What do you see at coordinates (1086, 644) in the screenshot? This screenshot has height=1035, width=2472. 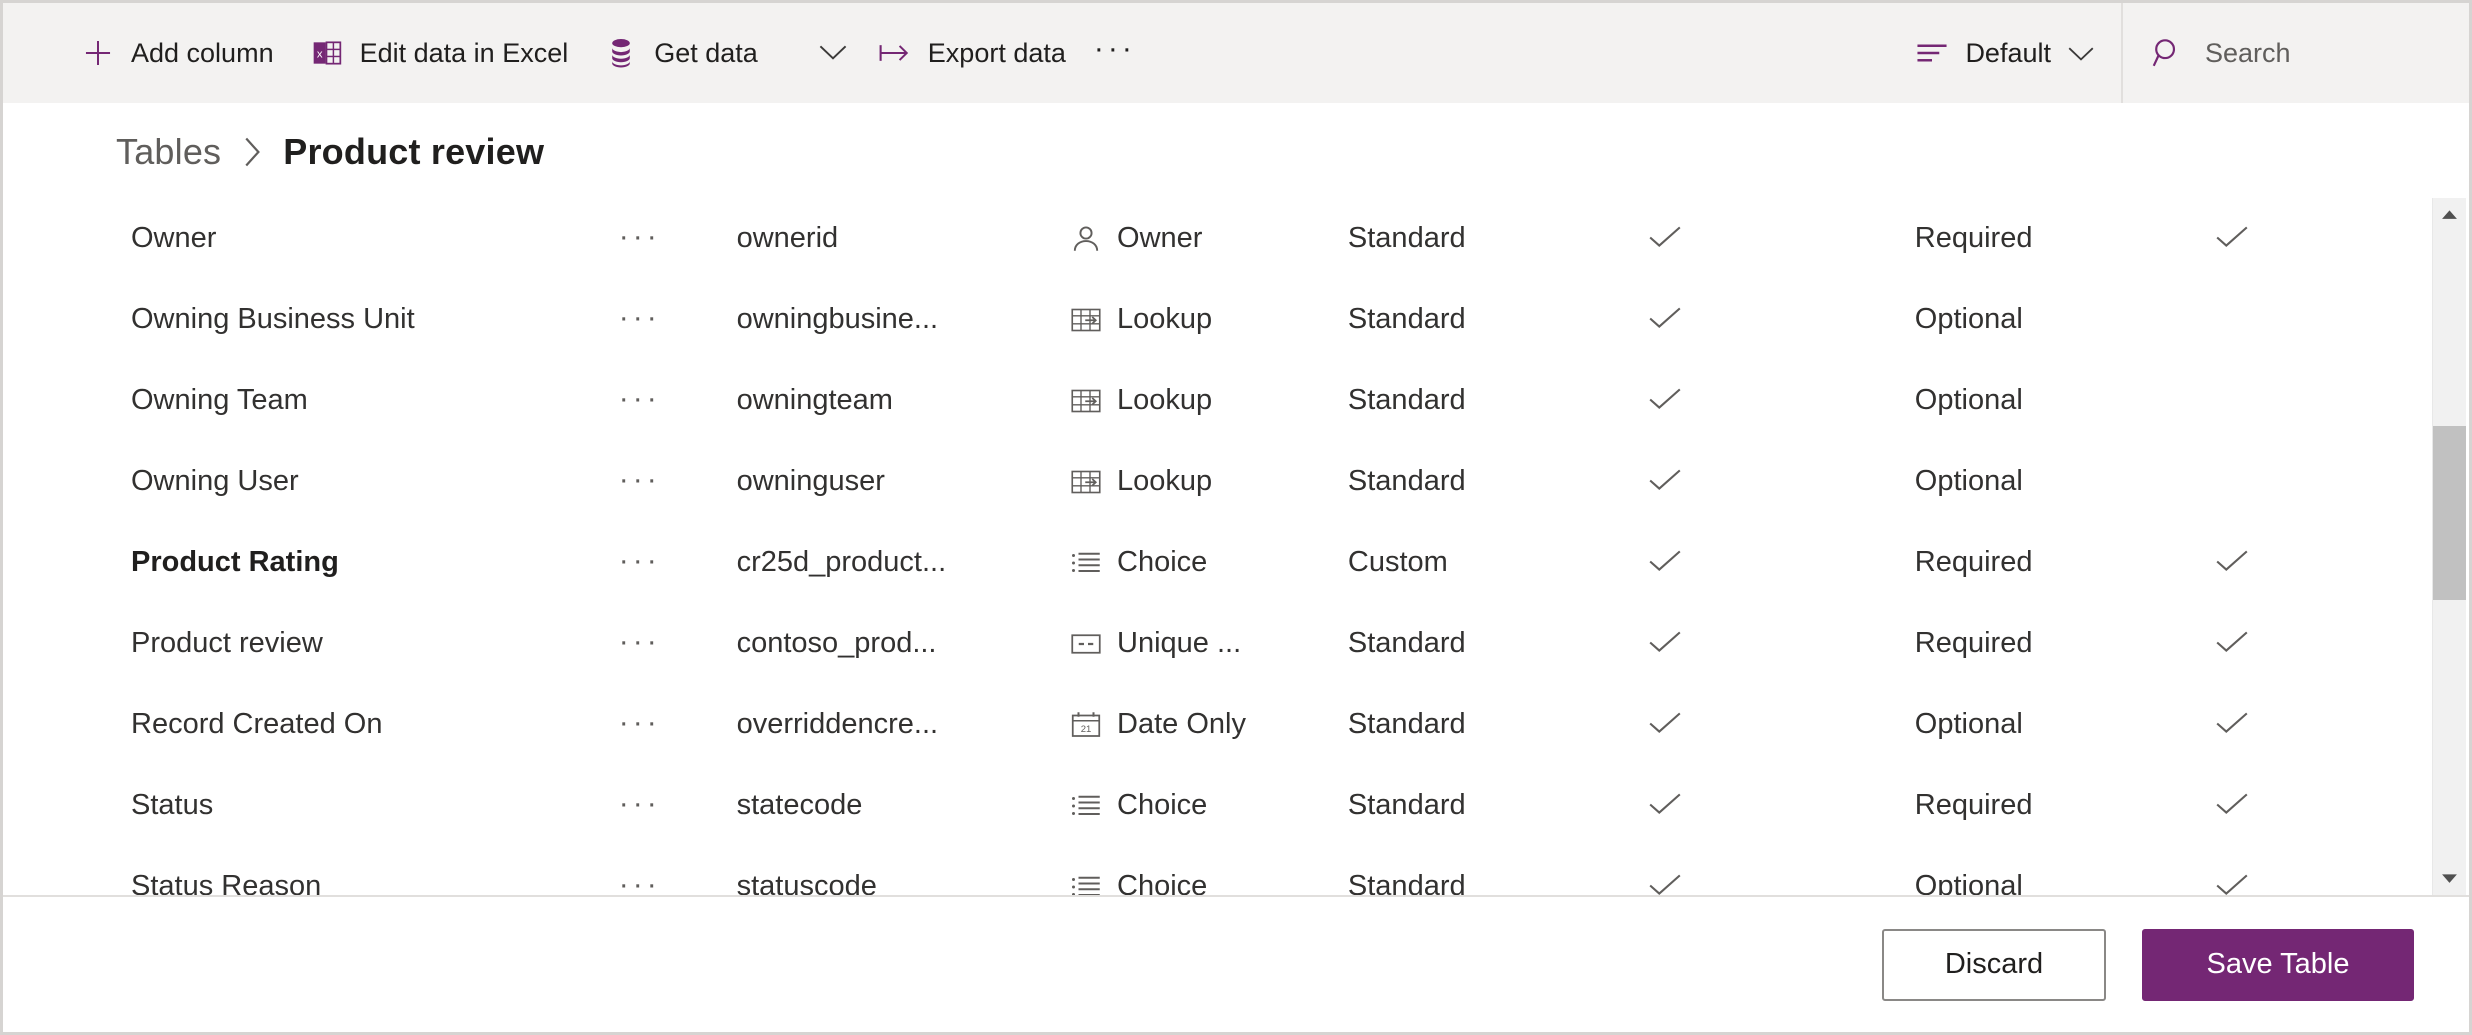 I see `unique-id-icon` at bounding box center [1086, 644].